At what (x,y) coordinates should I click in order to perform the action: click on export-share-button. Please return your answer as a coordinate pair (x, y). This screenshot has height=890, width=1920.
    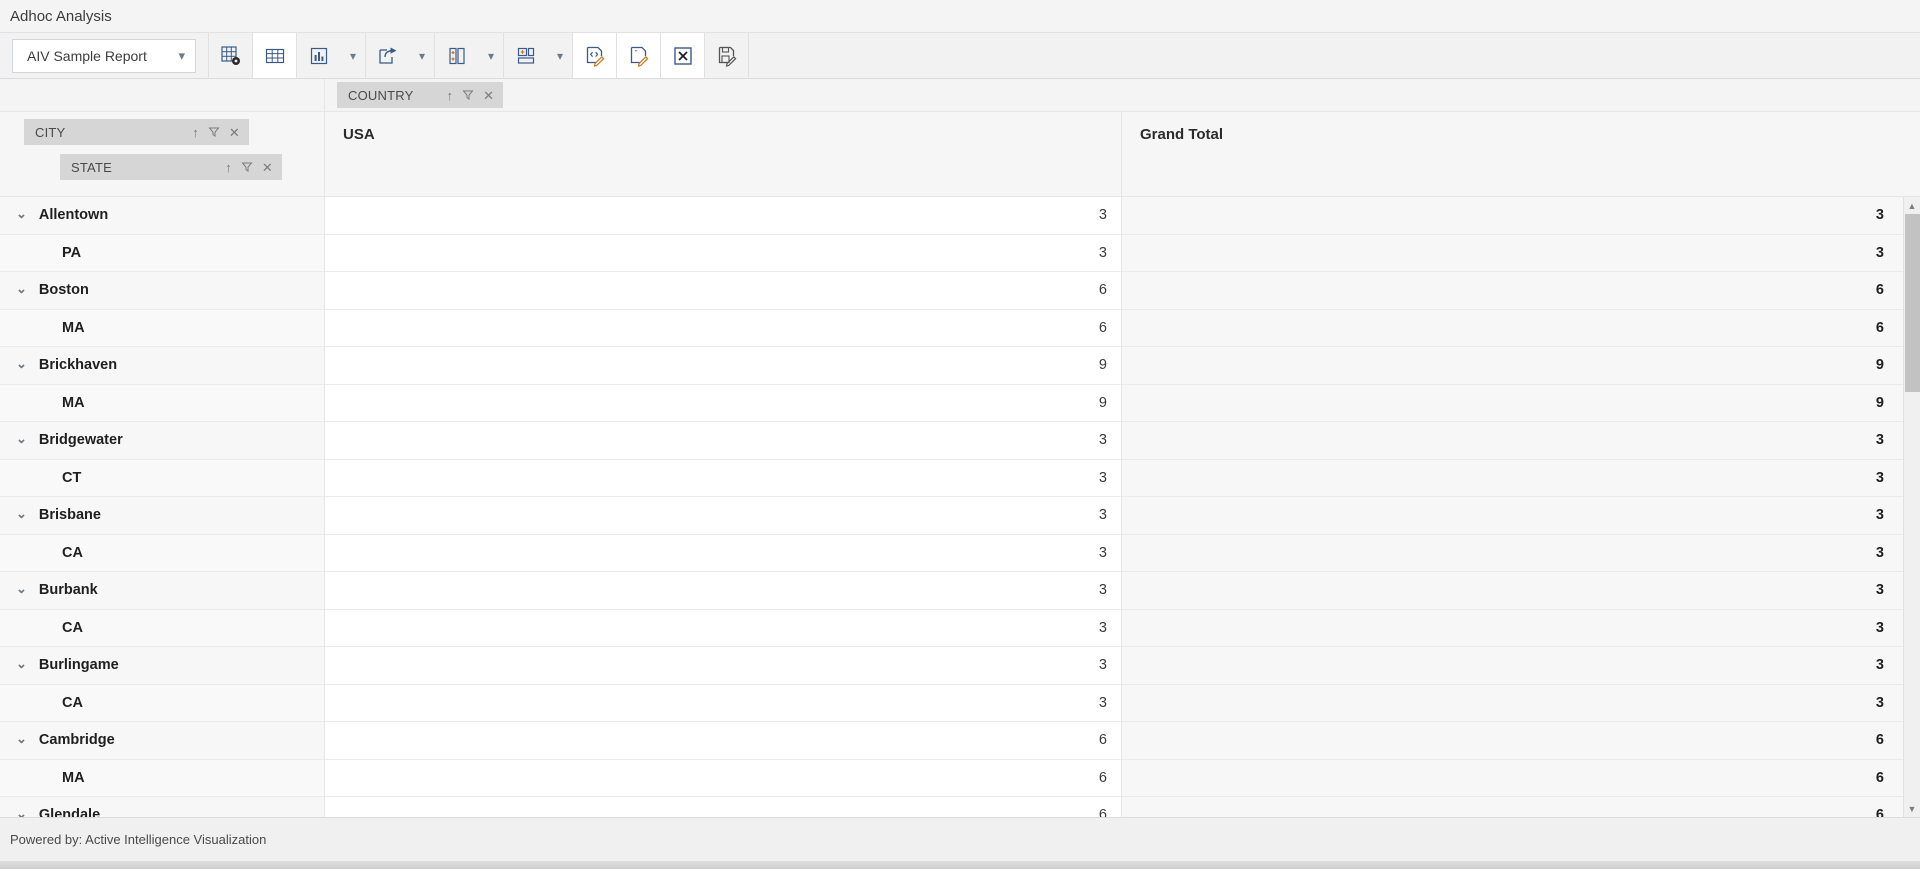
    Looking at the image, I should click on (388, 56).